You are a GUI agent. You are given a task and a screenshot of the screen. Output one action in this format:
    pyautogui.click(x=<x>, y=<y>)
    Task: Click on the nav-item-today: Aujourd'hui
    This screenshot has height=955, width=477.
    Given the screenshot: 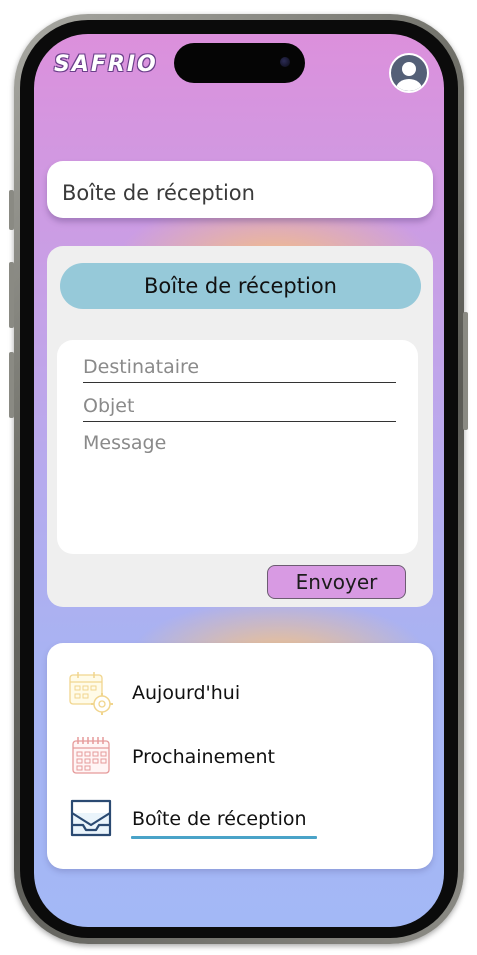 What is the action you would take?
    pyautogui.click(x=240, y=694)
    